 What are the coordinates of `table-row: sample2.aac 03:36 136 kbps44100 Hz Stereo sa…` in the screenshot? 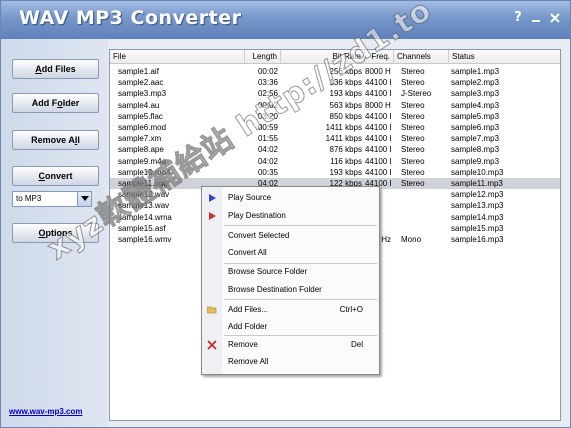 It's located at (335, 82).